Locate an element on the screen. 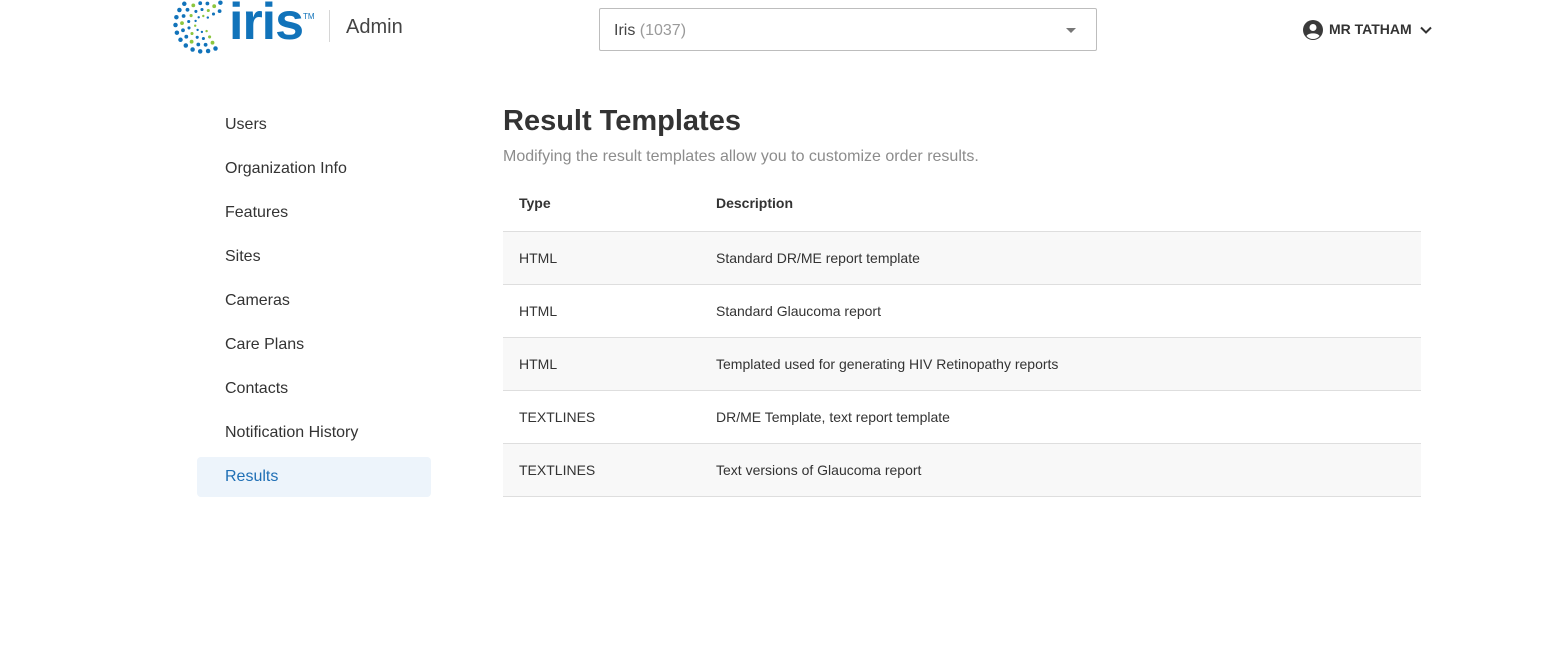  dropdown-caret-icon is located at coordinates (1071, 30).